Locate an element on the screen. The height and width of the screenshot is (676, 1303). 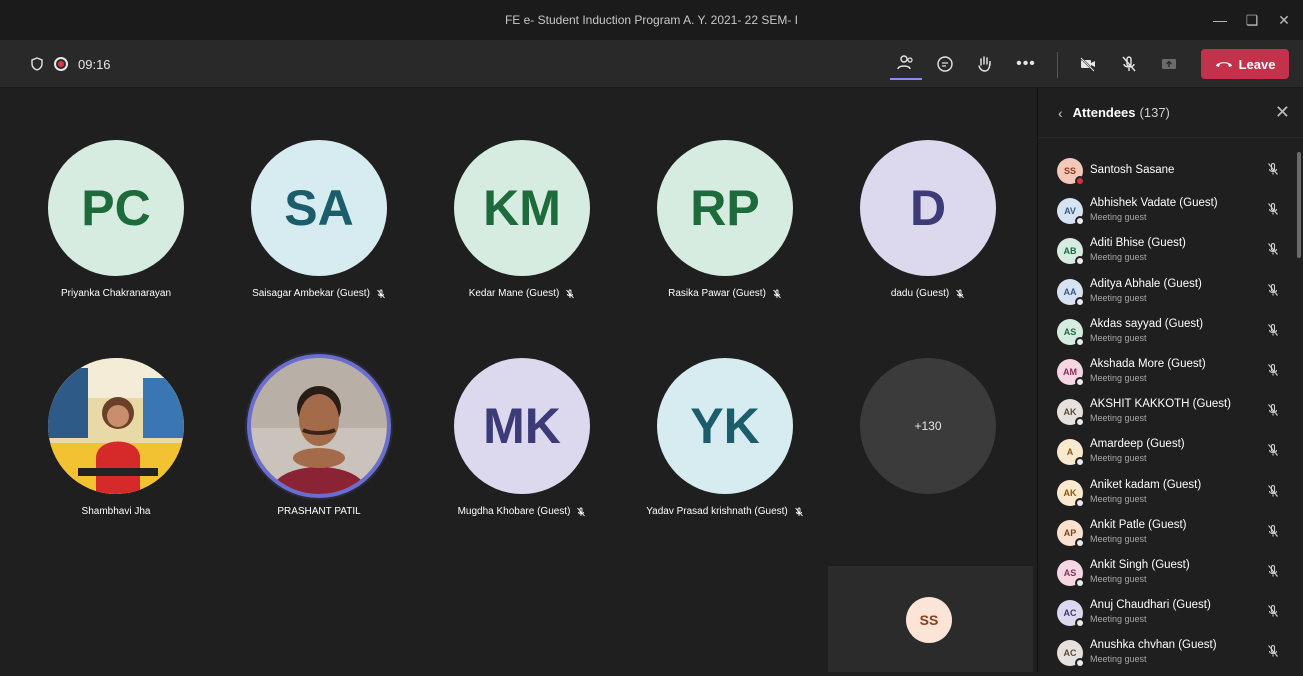
participant-name: Kedar Mane (Guest) is located at coordinates (522, 293).